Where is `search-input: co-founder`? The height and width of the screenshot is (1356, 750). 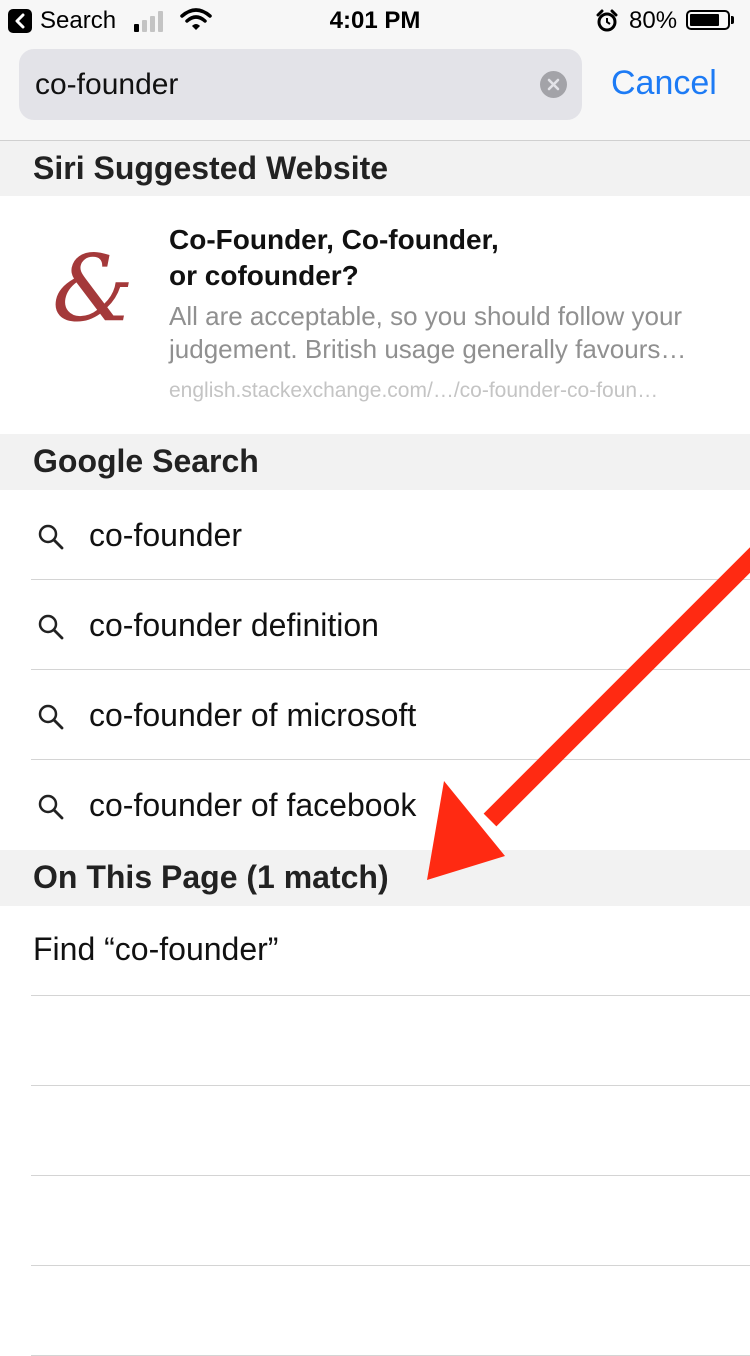
search-input: co-founder is located at coordinates (300, 84).